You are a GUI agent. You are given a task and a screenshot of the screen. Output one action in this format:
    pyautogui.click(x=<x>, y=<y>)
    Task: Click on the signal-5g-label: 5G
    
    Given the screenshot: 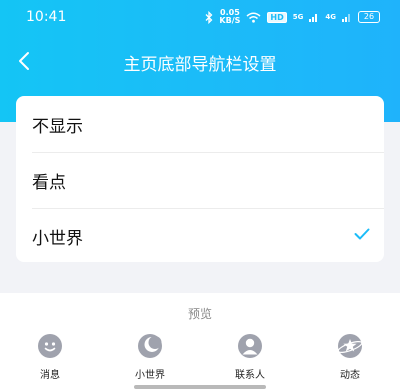 What is the action you would take?
    pyautogui.click(x=298, y=17)
    